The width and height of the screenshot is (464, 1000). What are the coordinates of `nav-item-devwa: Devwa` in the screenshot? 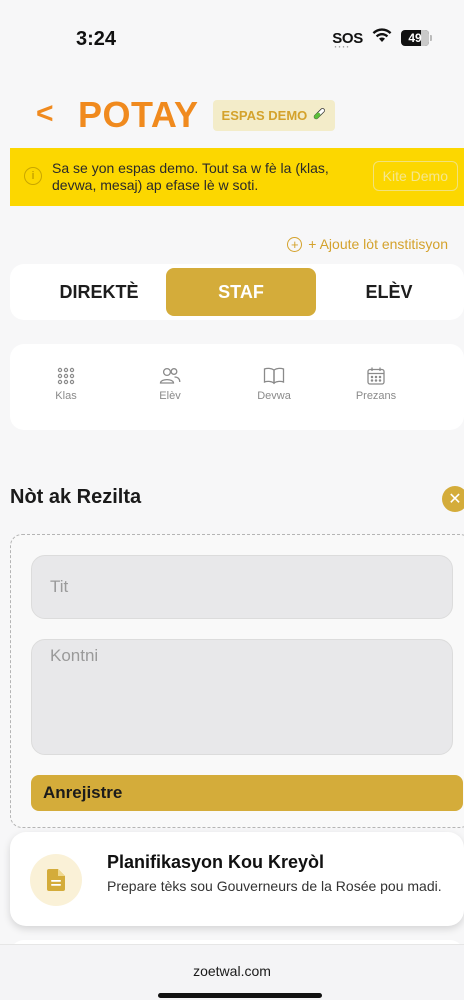 It's located at (274, 384).